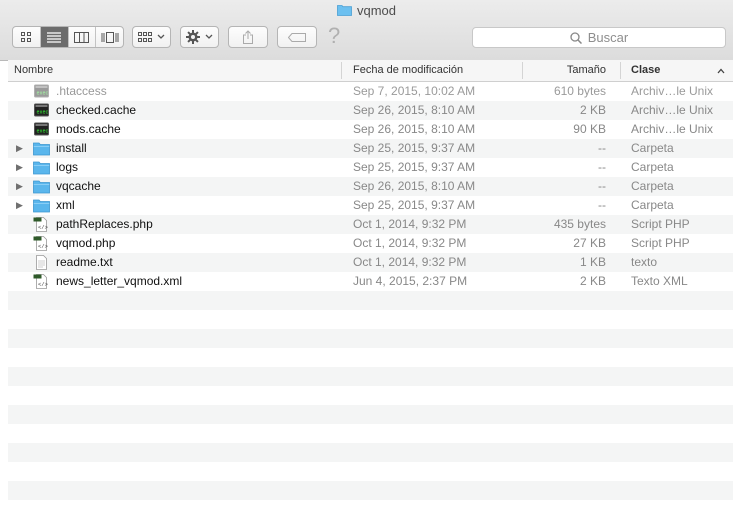 Image resolution: width=733 pixels, height=519 pixels. I want to click on file-name: vqcache, so click(78, 186).